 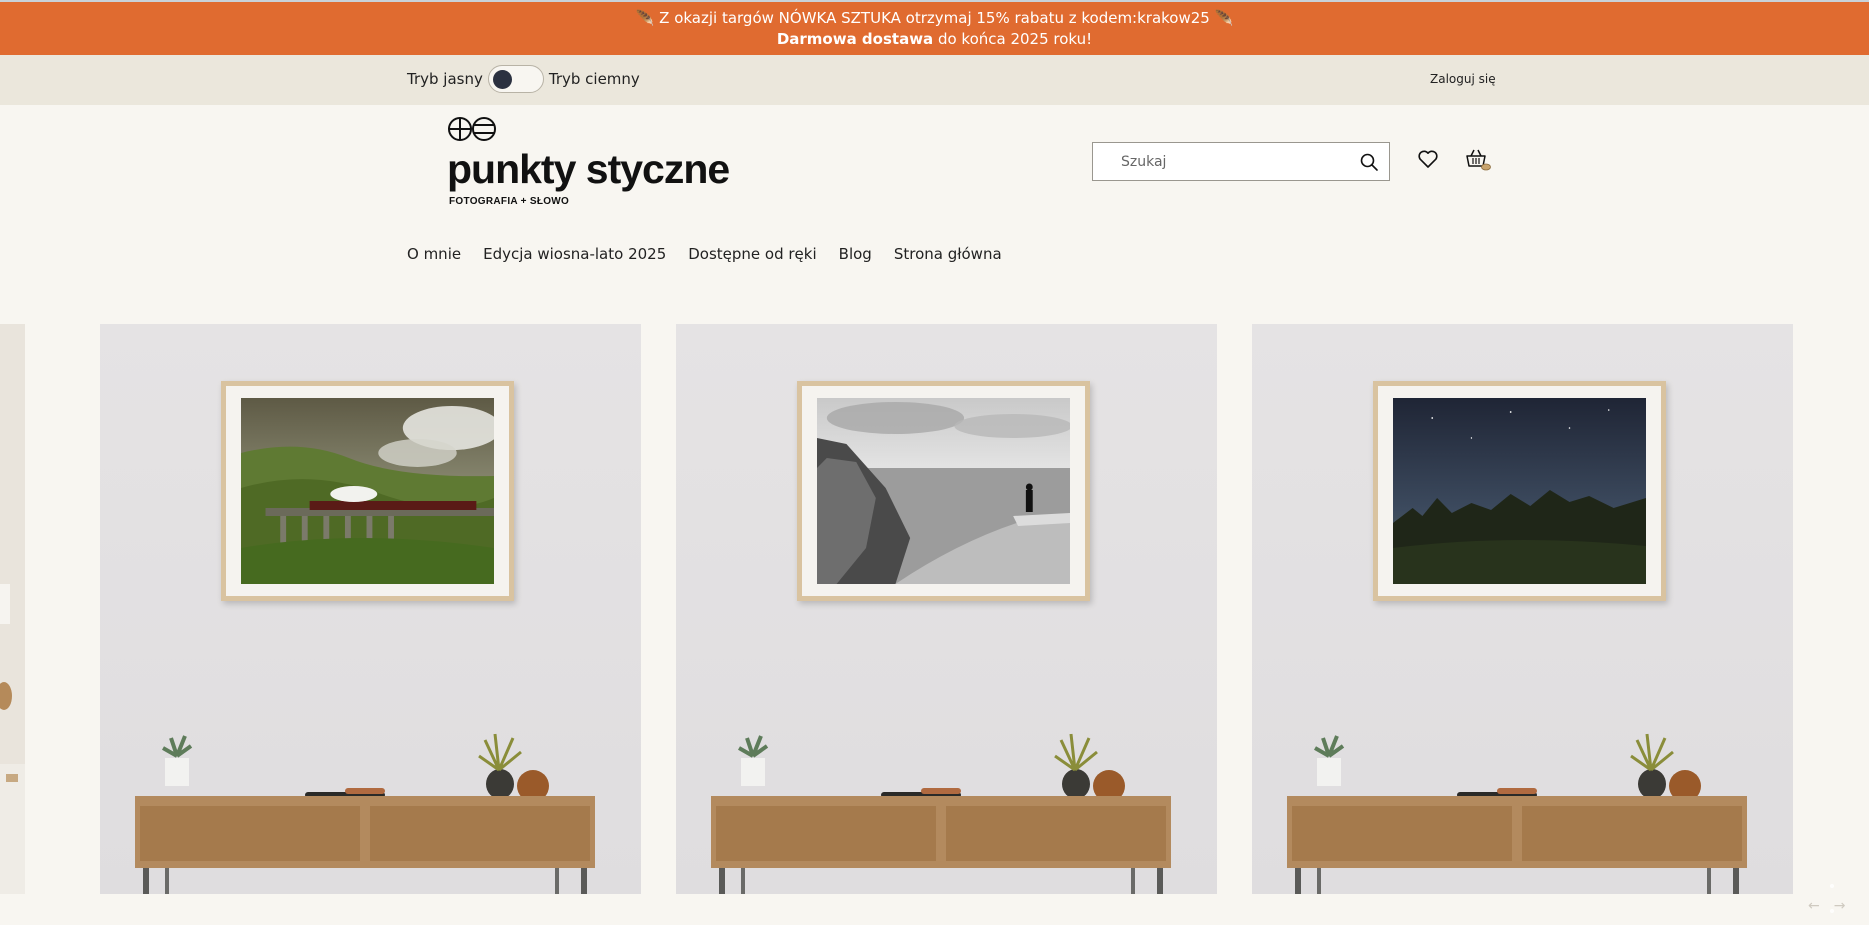 I want to click on logo-mark-icon, so click(x=472, y=129).